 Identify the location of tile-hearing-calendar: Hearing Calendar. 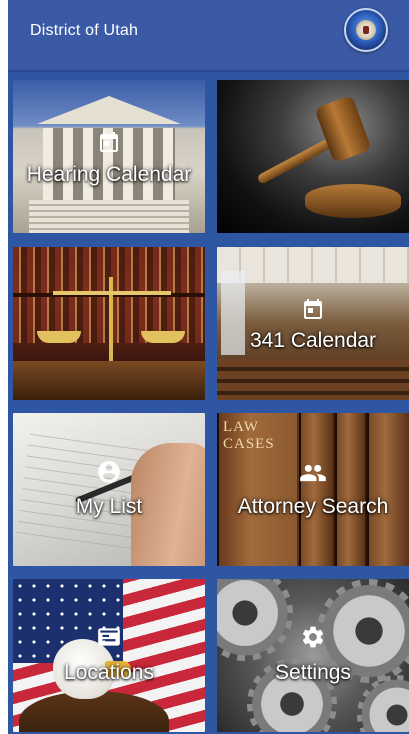
(109, 156).